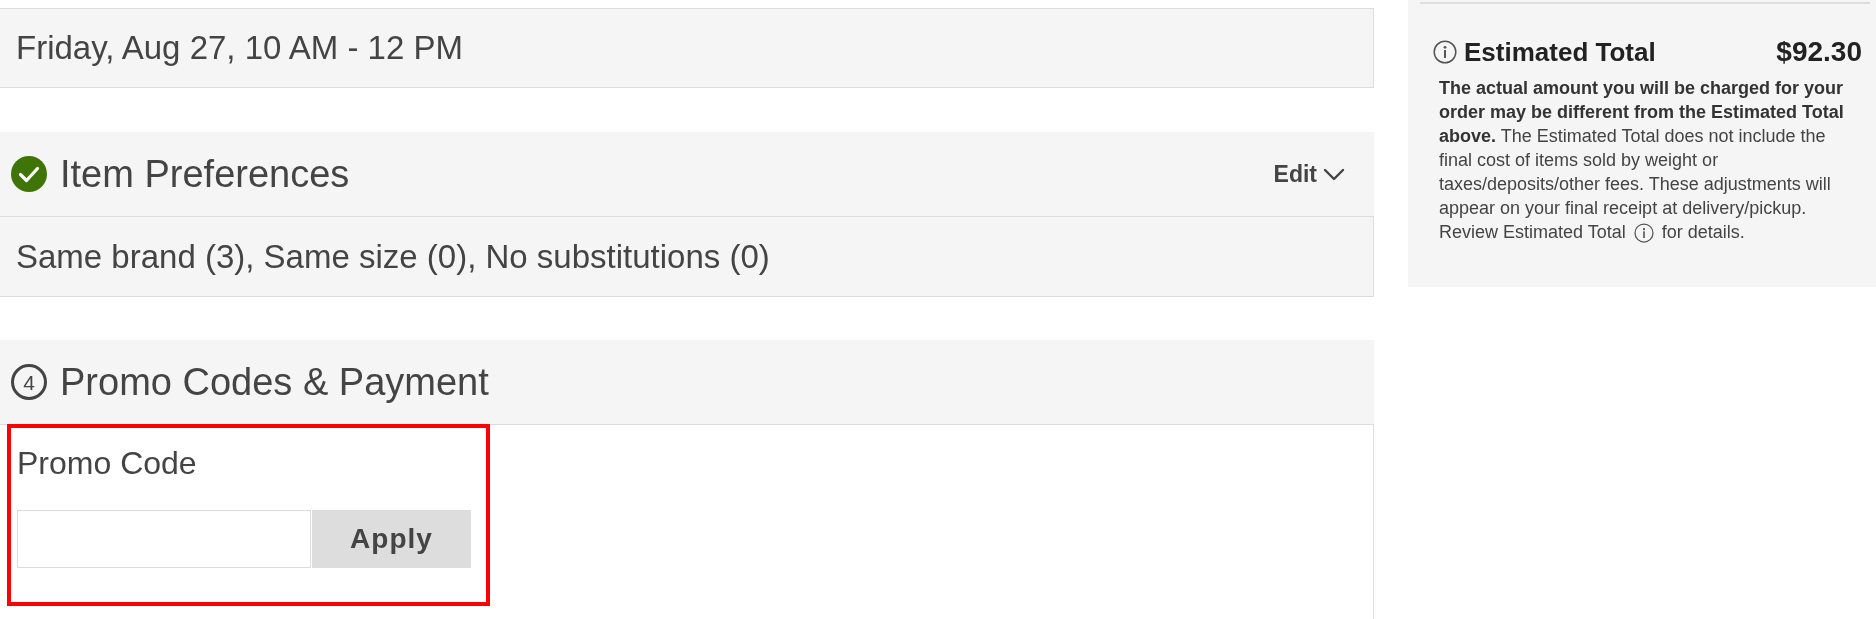  What do you see at coordinates (164, 539) in the screenshot?
I see `promo-code-field` at bounding box center [164, 539].